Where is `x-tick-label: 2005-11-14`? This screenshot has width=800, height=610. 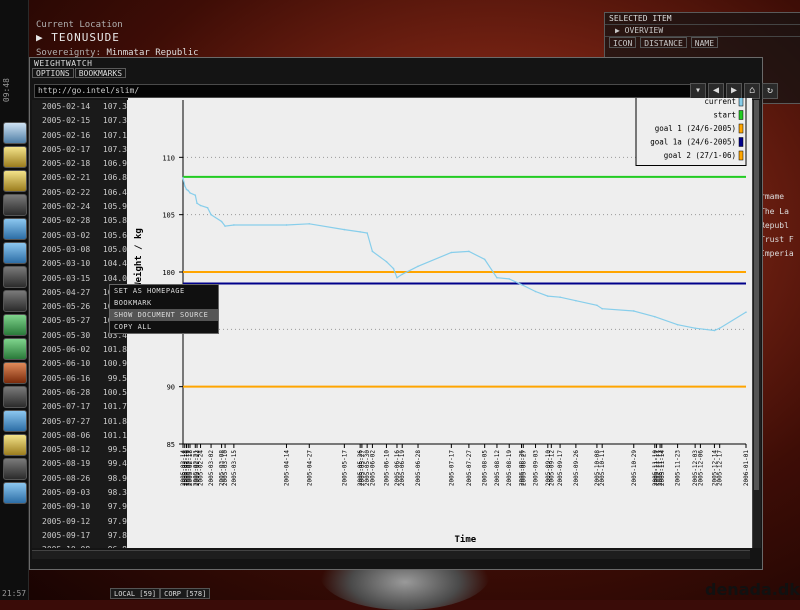
x-tick-label: 2005-11-14 is located at coordinates (662, 468).